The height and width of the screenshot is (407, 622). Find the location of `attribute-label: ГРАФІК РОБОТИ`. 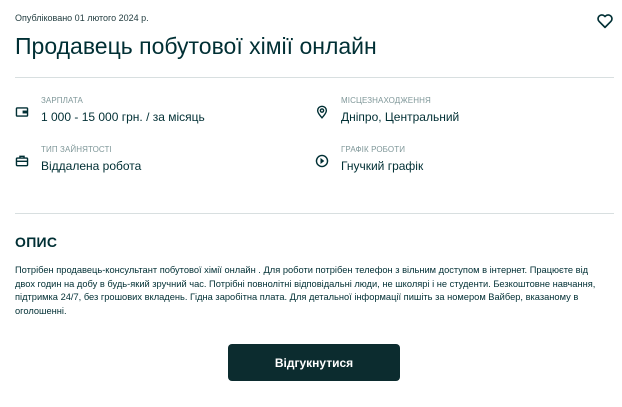

attribute-label: ГРАФІК РОБОТИ is located at coordinates (373, 149).